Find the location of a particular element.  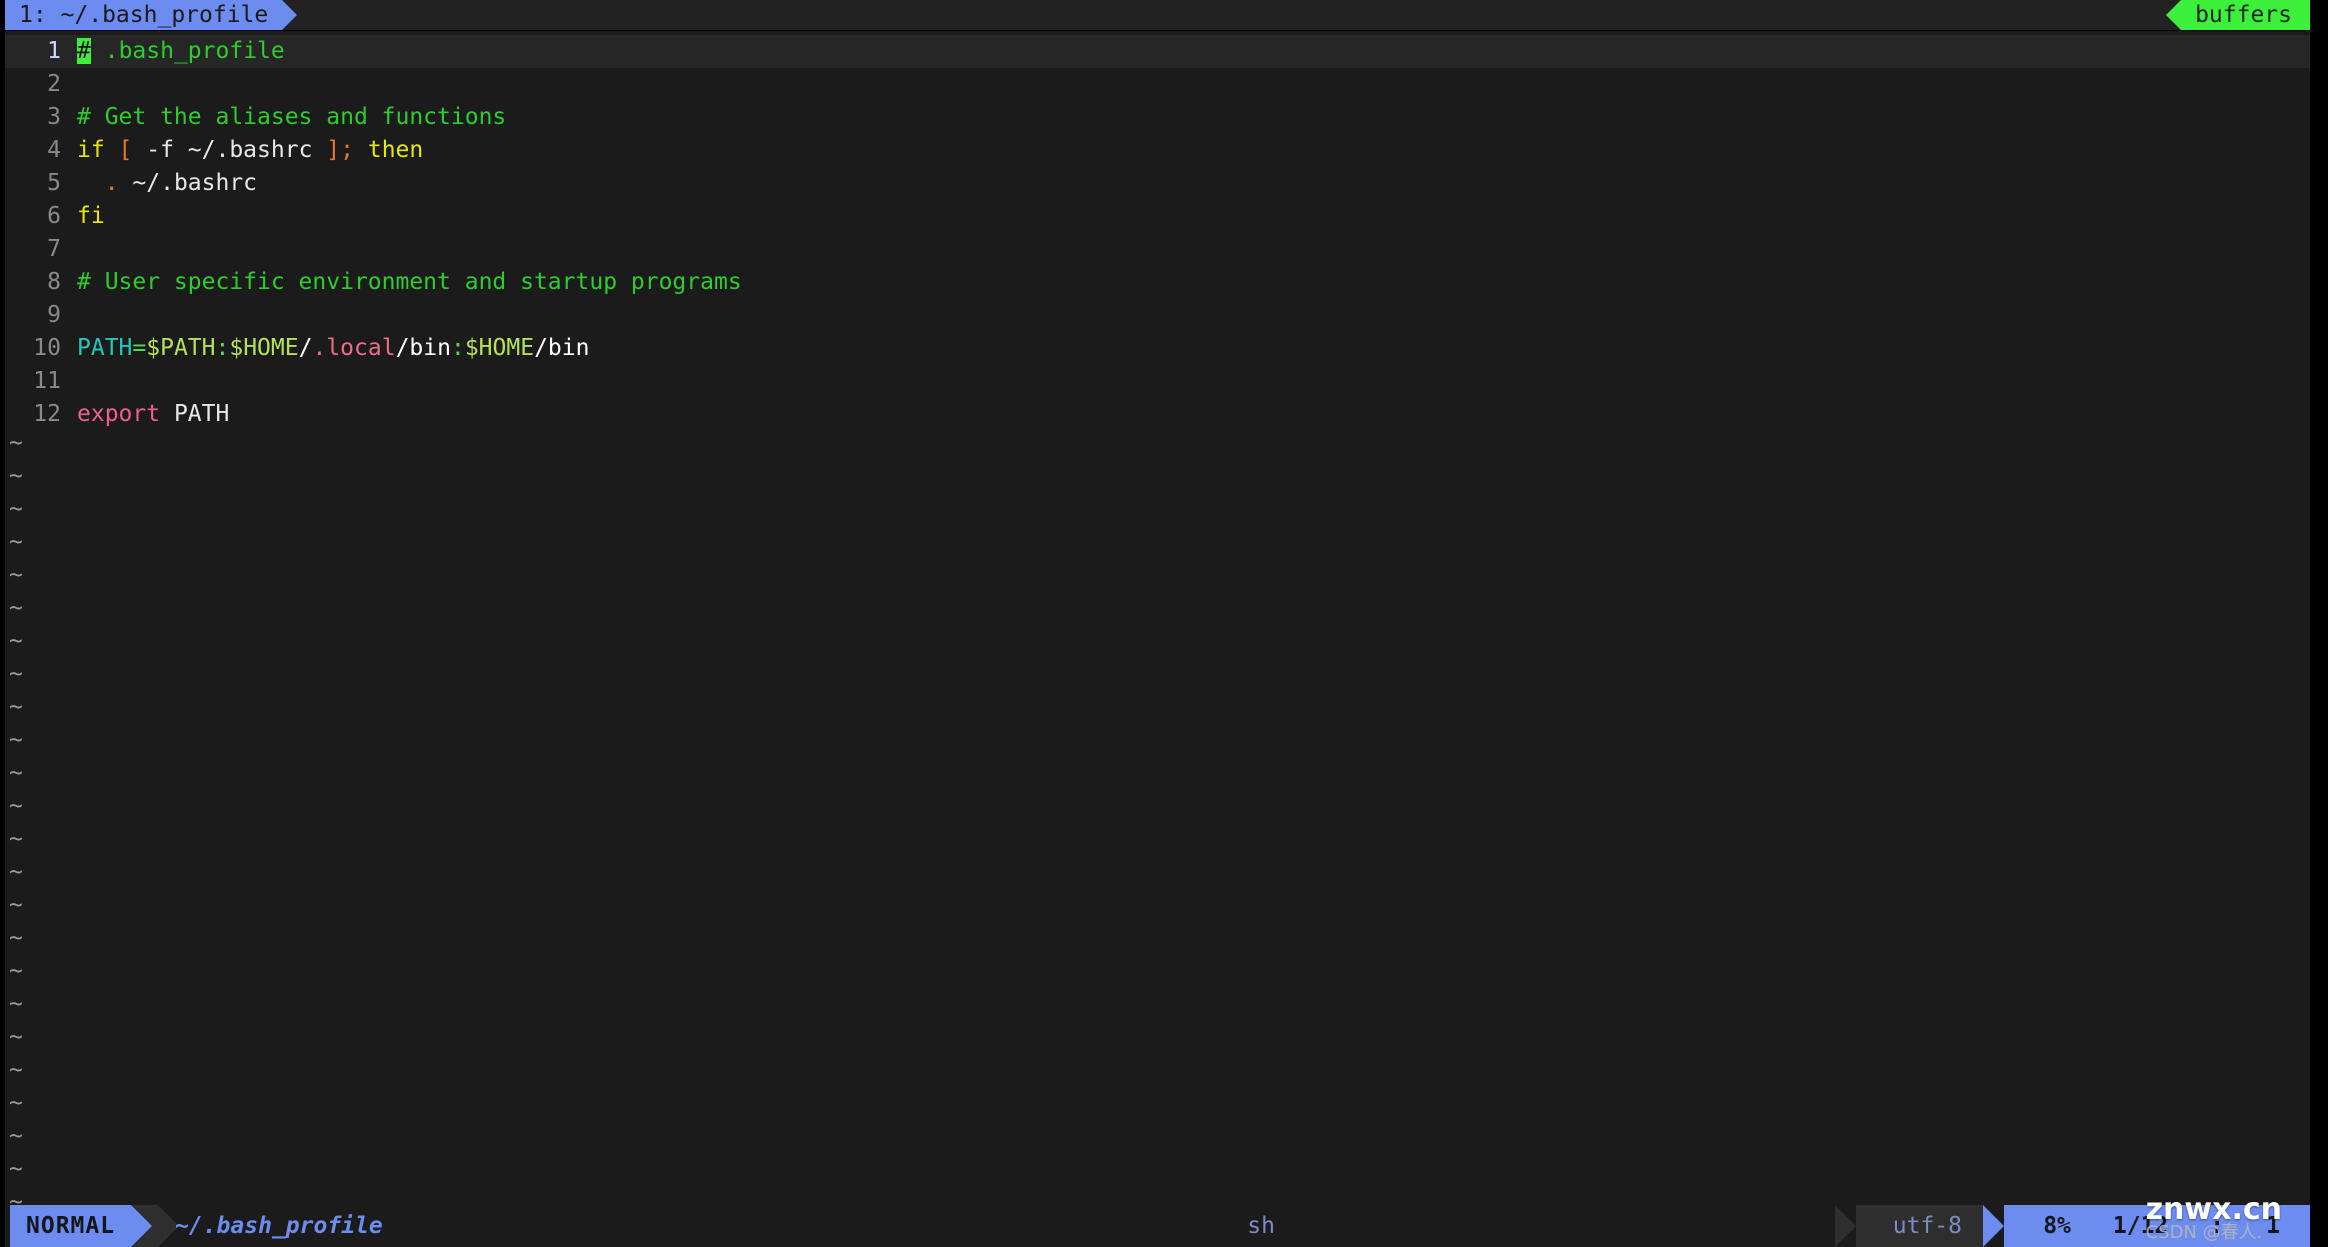

line-content: # .bash_profile is located at coordinates (173, 51).